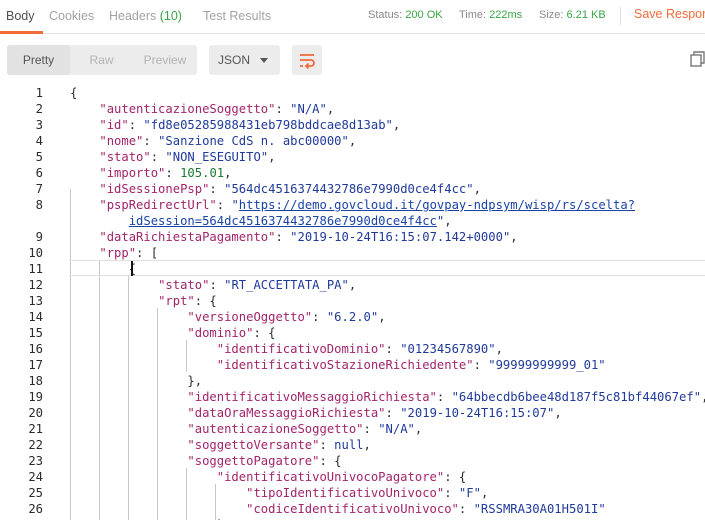 Image resolution: width=705 pixels, height=520 pixels. What do you see at coordinates (352, 445) in the screenshot?
I see `code-line: 22 "soggettoVersante": null,` at bounding box center [352, 445].